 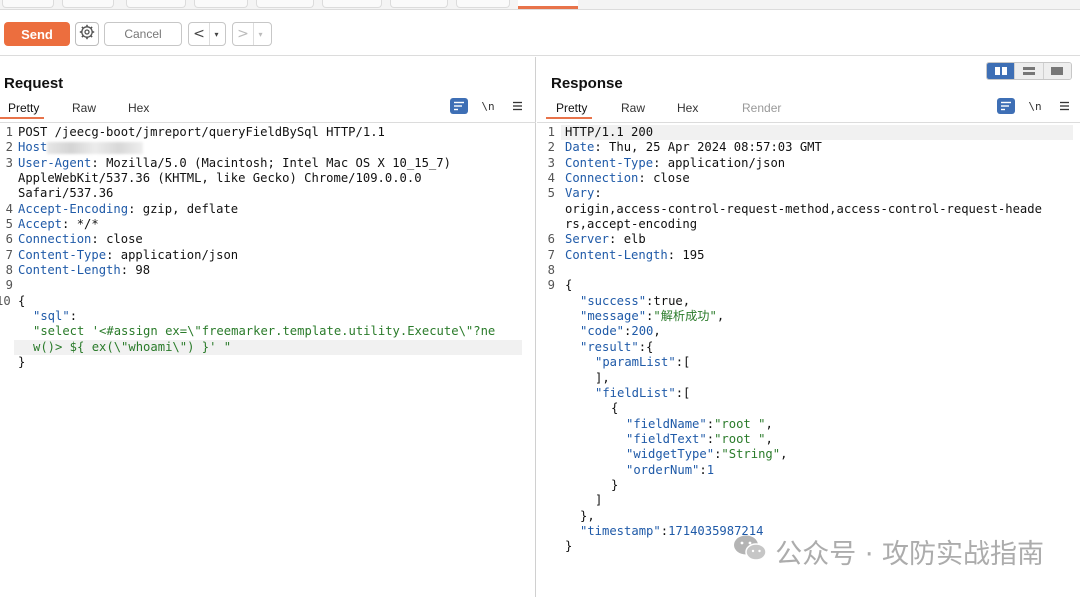 I want to click on settings-button, so click(x=87, y=34).